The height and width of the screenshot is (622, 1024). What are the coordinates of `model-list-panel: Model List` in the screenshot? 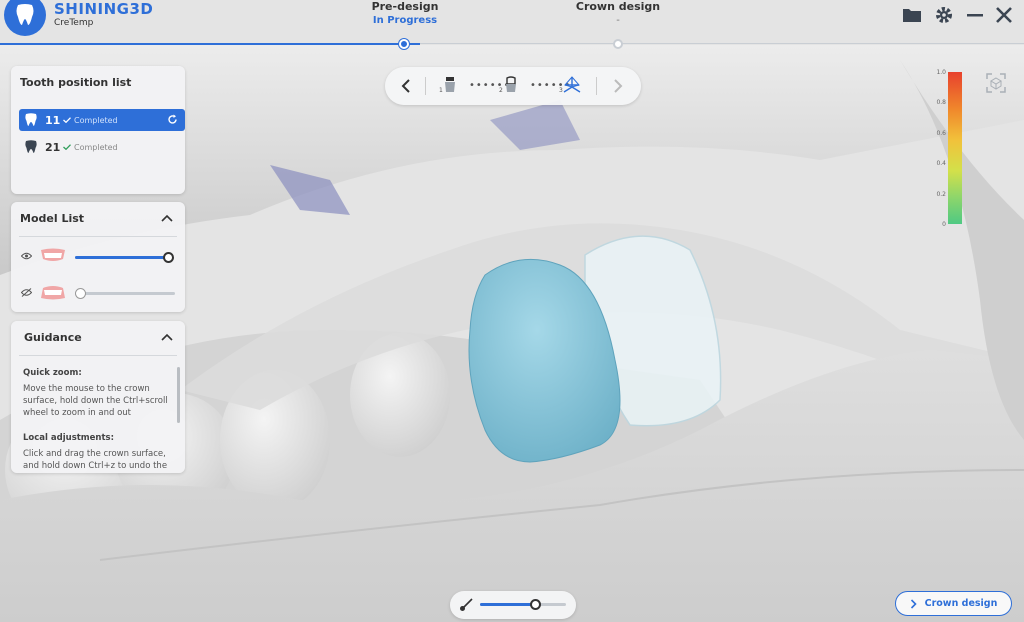 It's located at (98, 257).